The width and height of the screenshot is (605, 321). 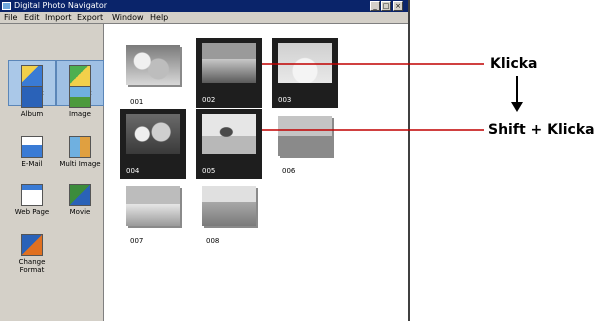 What do you see at coordinates (541, 130) in the screenshot?
I see `shift-click-annotation: Shift + Klicka` at bounding box center [541, 130].